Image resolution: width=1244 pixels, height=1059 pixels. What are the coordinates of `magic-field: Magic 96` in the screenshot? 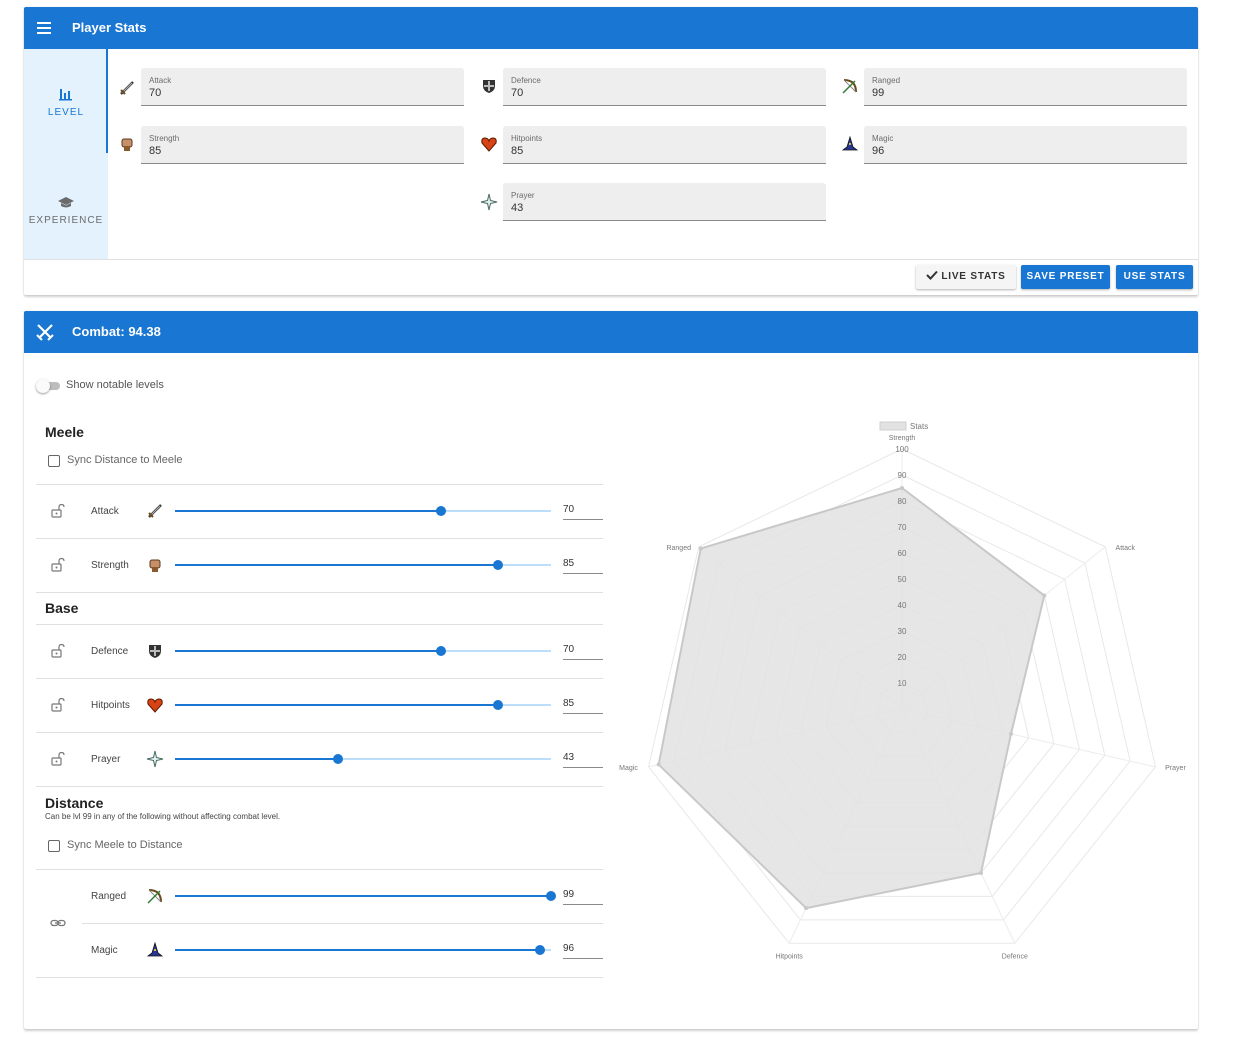 It's located at (1025, 145).